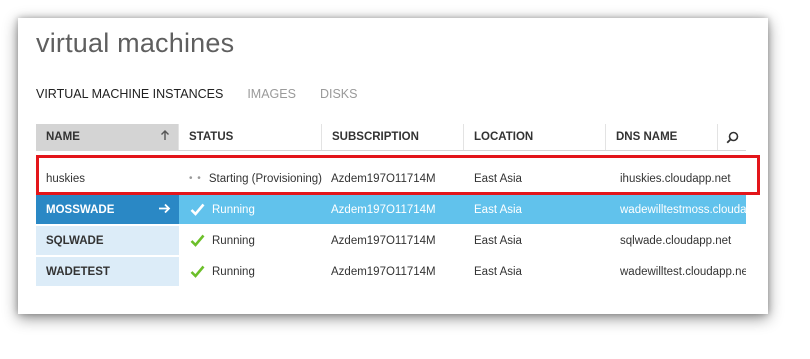 This screenshot has height=359, width=810. I want to click on tab-images: IMAGES, so click(271, 94).